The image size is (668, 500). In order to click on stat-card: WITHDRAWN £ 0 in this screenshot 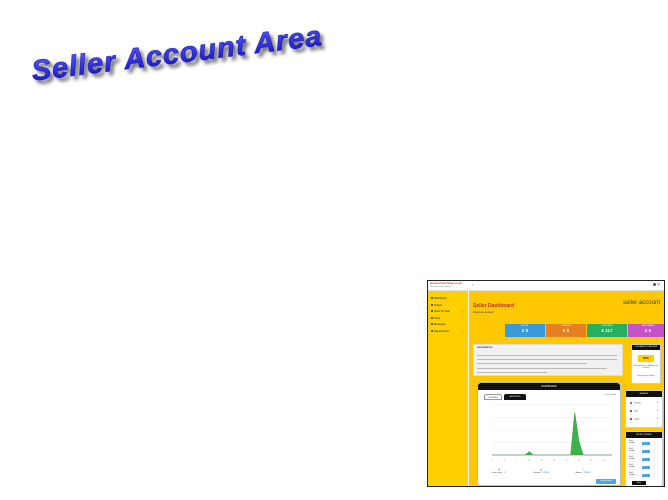, I will do `click(646, 330)`.